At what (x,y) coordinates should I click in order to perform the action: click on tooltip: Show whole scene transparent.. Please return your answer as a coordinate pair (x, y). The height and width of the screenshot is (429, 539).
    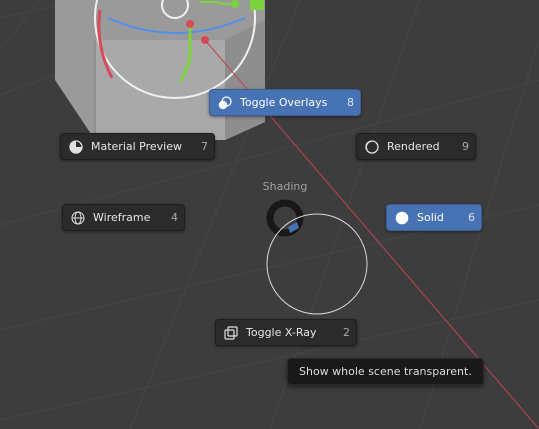
    Looking at the image, I should click on (385, 371).